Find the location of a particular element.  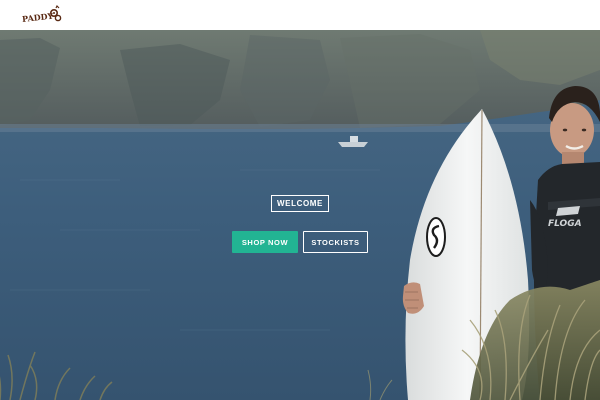

top-navigation-bar: PADDY is located at coordinates (300, 15).